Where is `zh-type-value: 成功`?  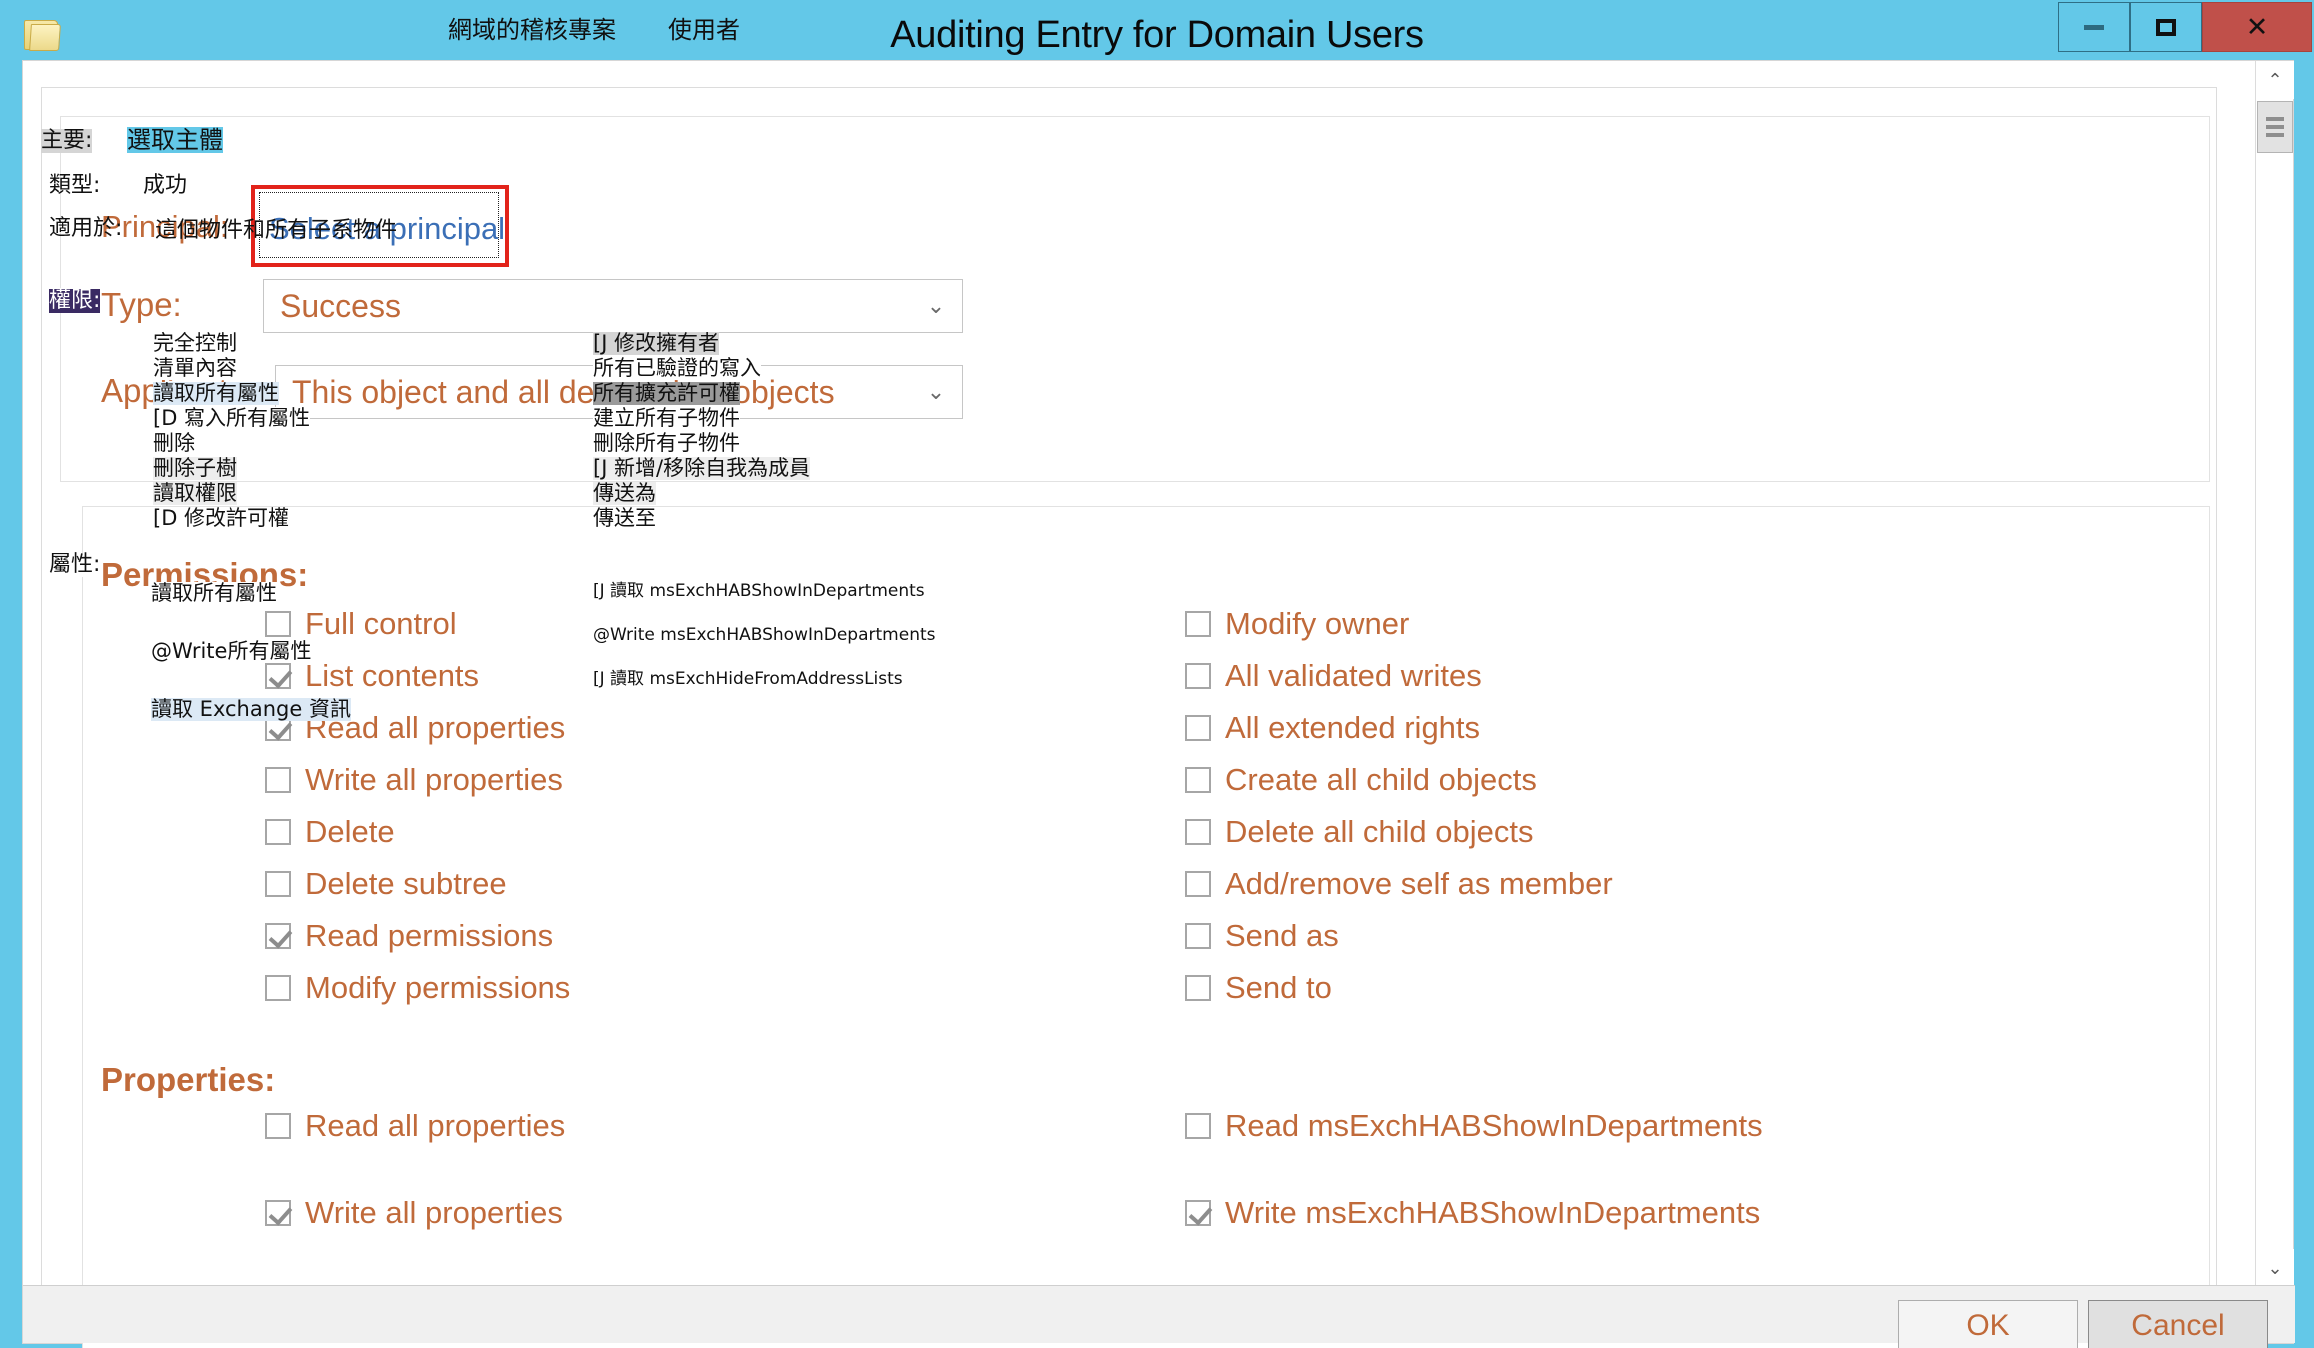
zh-type-value: 成功 is located at coordinates (165, 185).